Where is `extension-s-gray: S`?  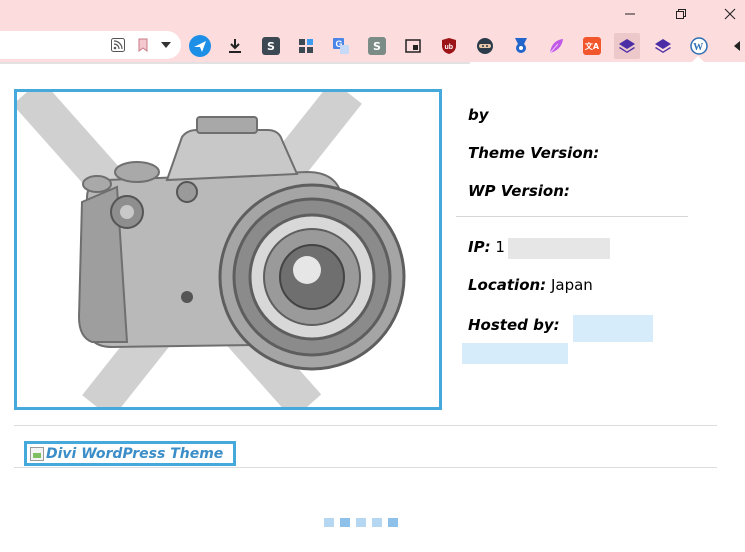 extension-s-gray: S is located at coordinates (377, 46).